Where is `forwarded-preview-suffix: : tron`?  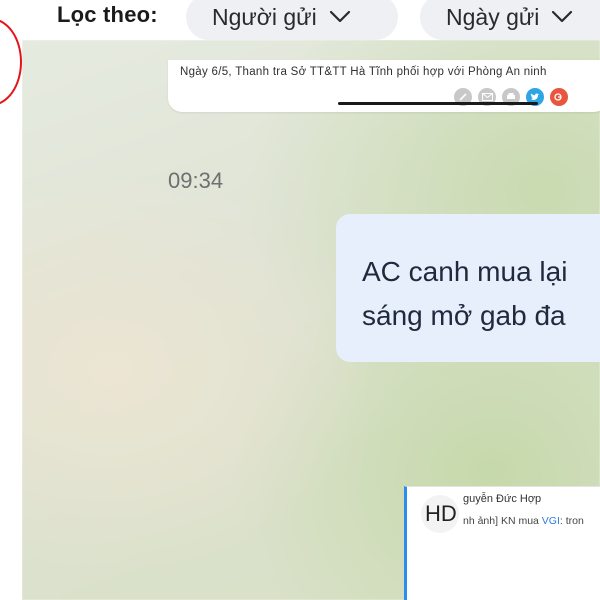 forwarded-preview-suffix: : tron is located at coordinates (571, 521).